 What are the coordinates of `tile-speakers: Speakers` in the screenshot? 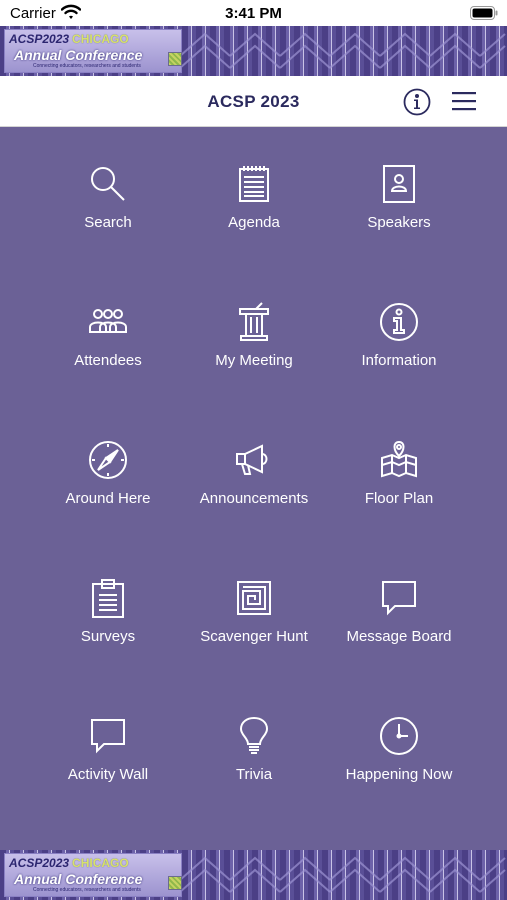 It's located at (399, 219).